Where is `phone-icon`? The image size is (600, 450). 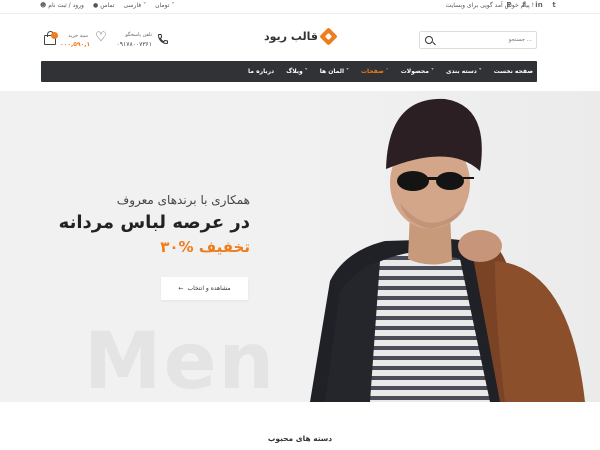
phone-icon is located at coordinates (162, 39).